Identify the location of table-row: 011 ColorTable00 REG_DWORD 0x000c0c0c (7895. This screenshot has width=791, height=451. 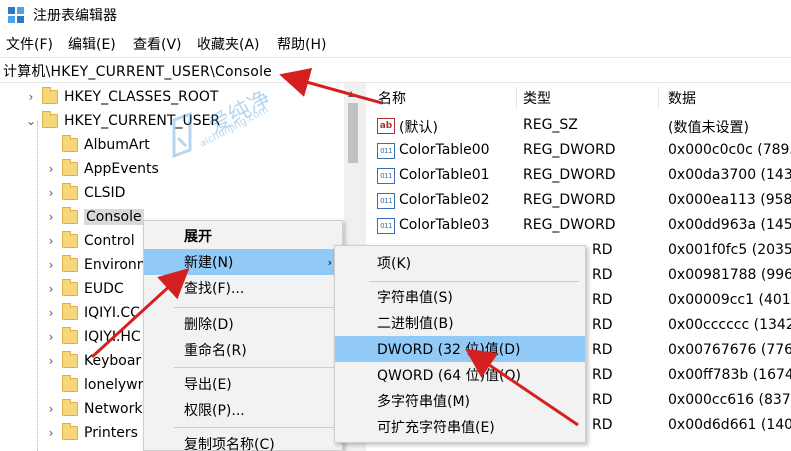
(578, 151).